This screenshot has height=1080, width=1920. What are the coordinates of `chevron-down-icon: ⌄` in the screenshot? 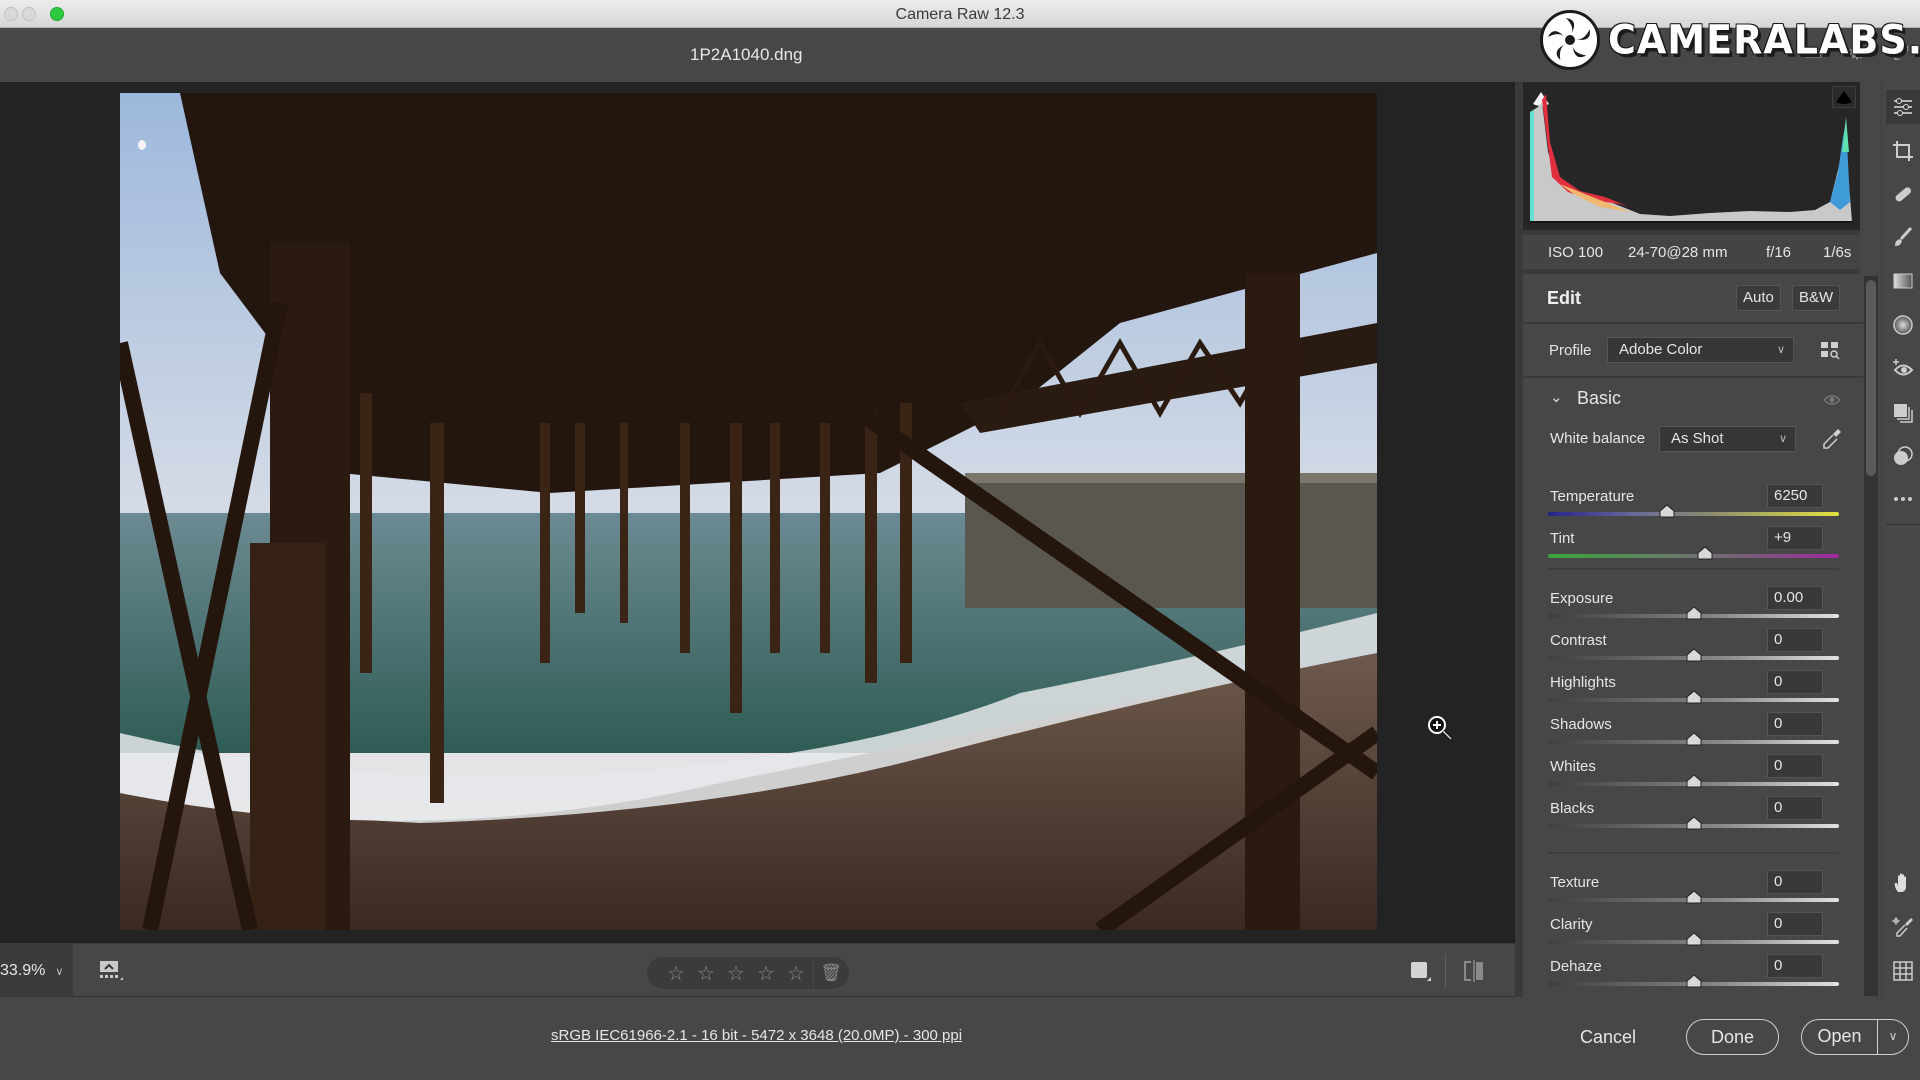 It's located at (1556, 397).